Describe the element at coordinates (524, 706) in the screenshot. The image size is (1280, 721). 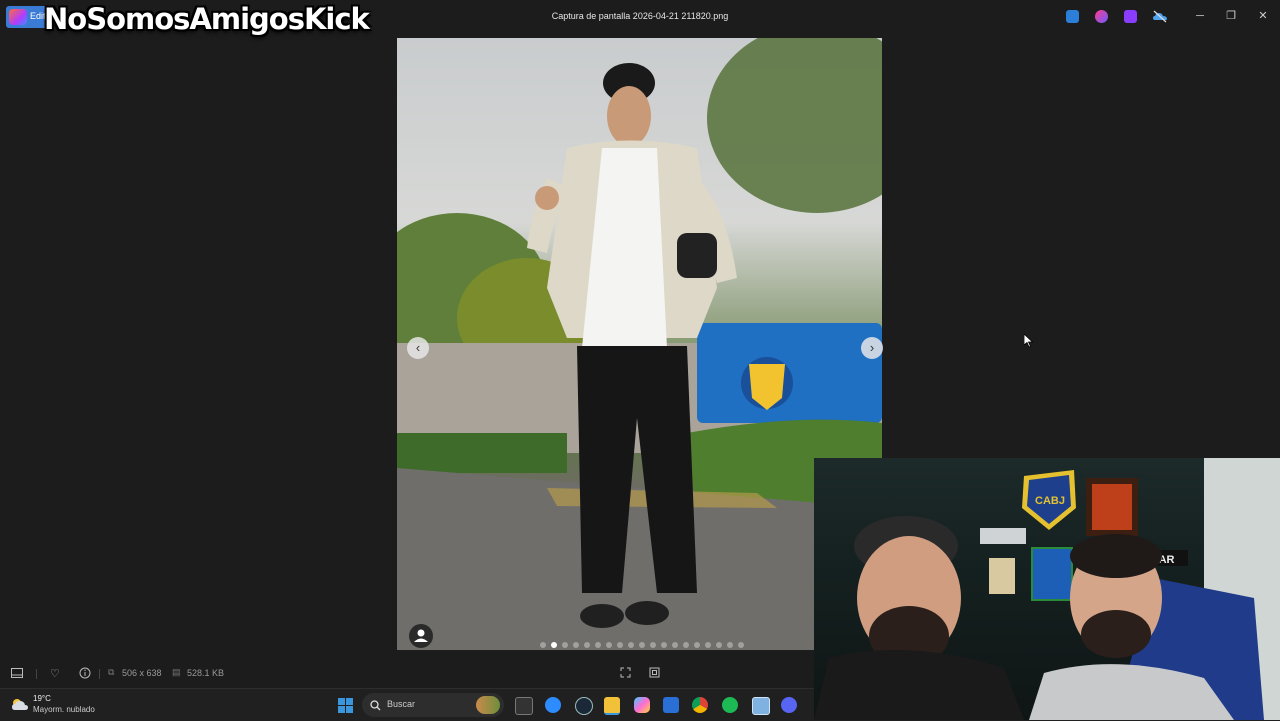
I see `terminal-app-icon` at that location.